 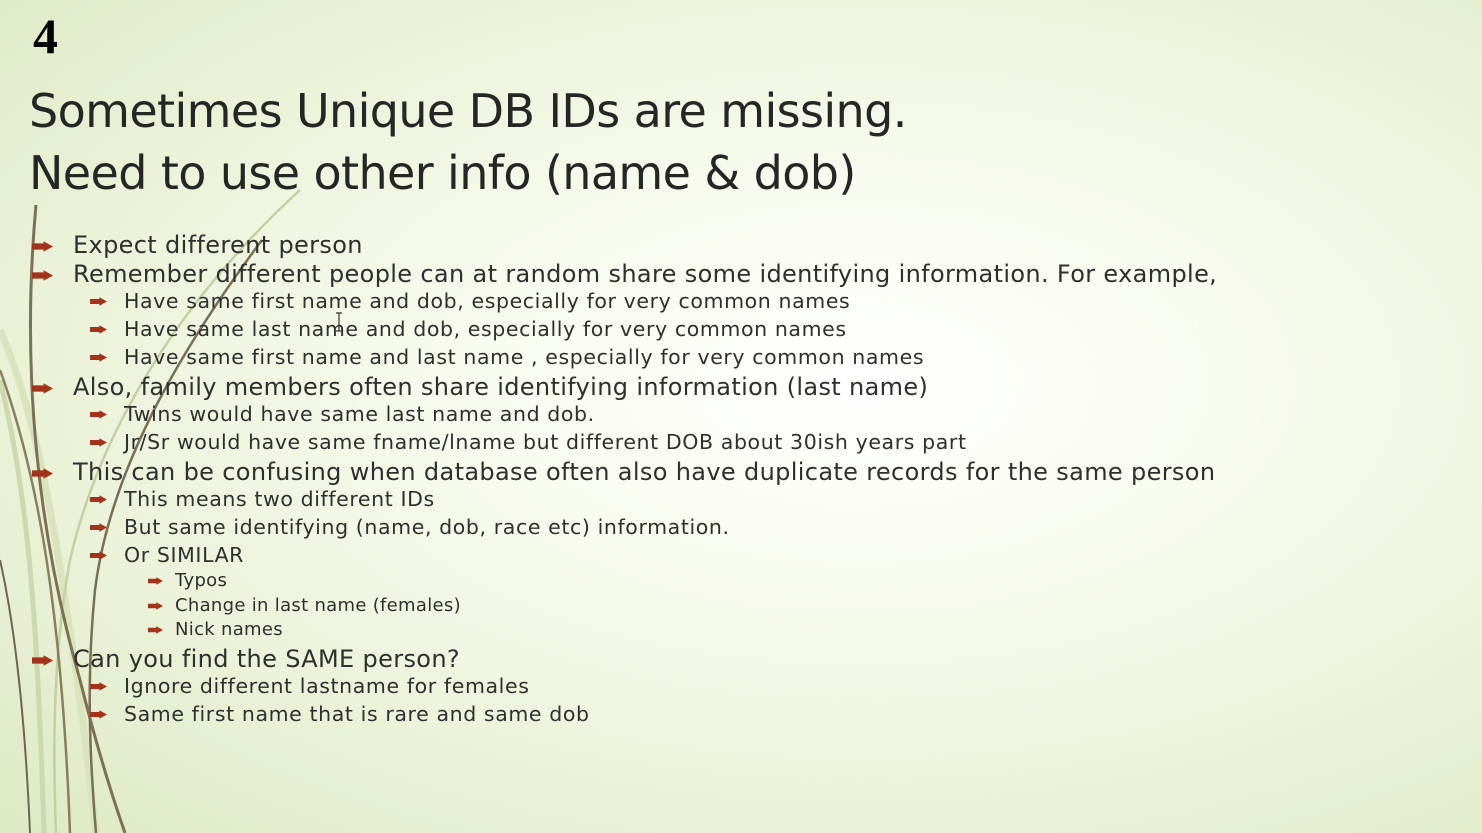 What do you see at coordinates (218, 245) in the screenshot?
I see `bullet-text: Expect different person` at bounding box center [218, 245].